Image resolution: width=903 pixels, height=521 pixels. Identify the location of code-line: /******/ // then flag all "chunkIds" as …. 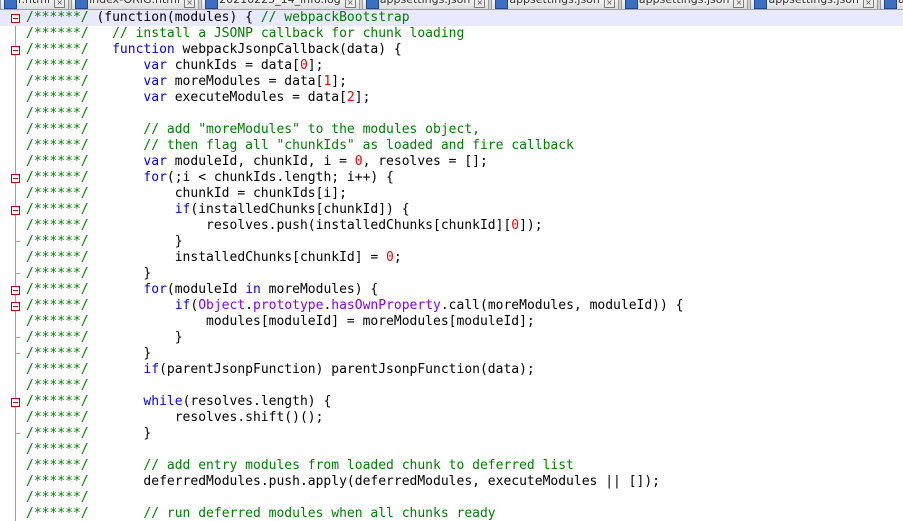
(451, 146).